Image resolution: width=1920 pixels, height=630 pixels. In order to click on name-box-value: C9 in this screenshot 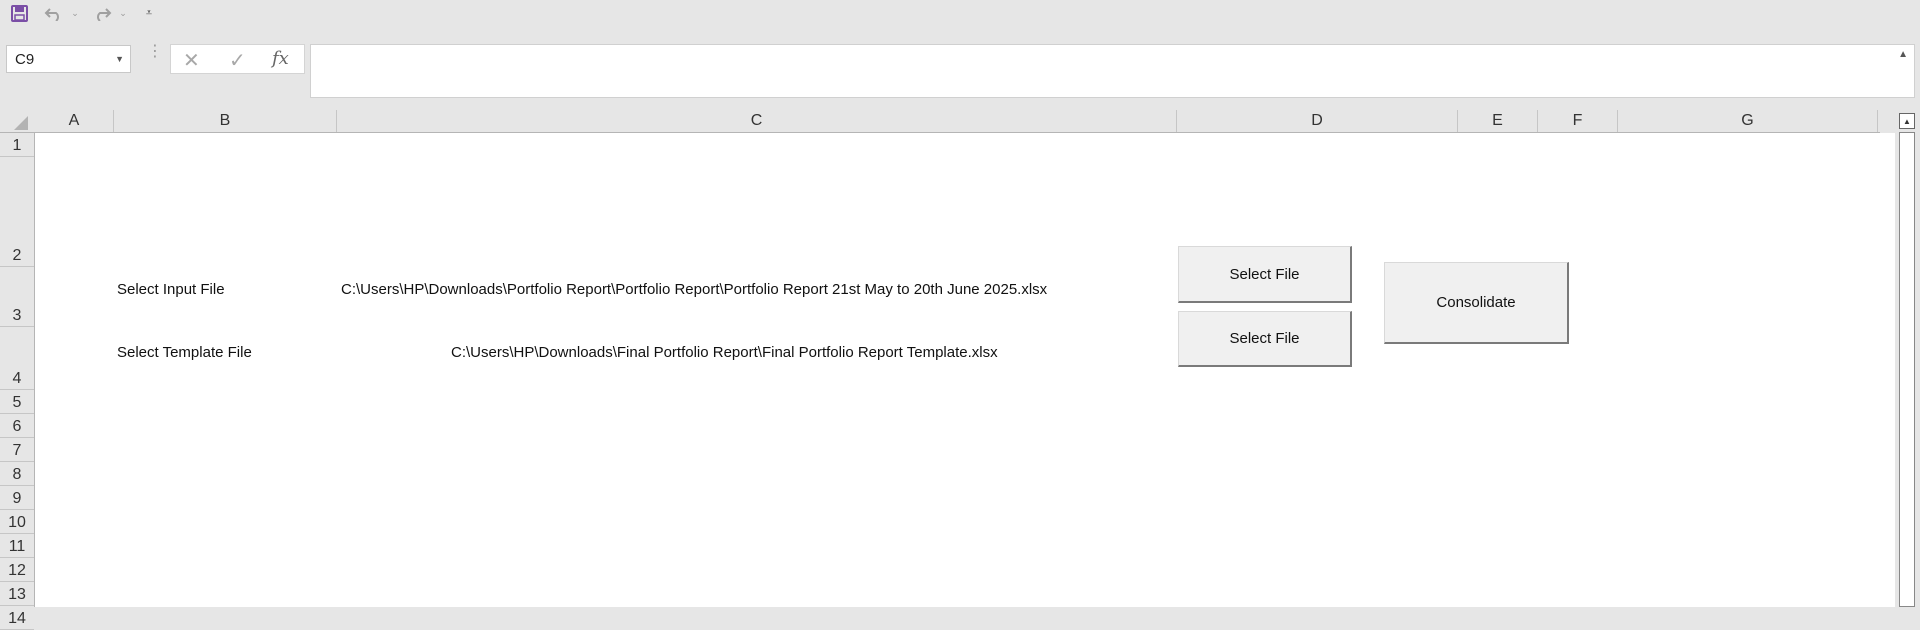, I will do `click(25, 59)`.